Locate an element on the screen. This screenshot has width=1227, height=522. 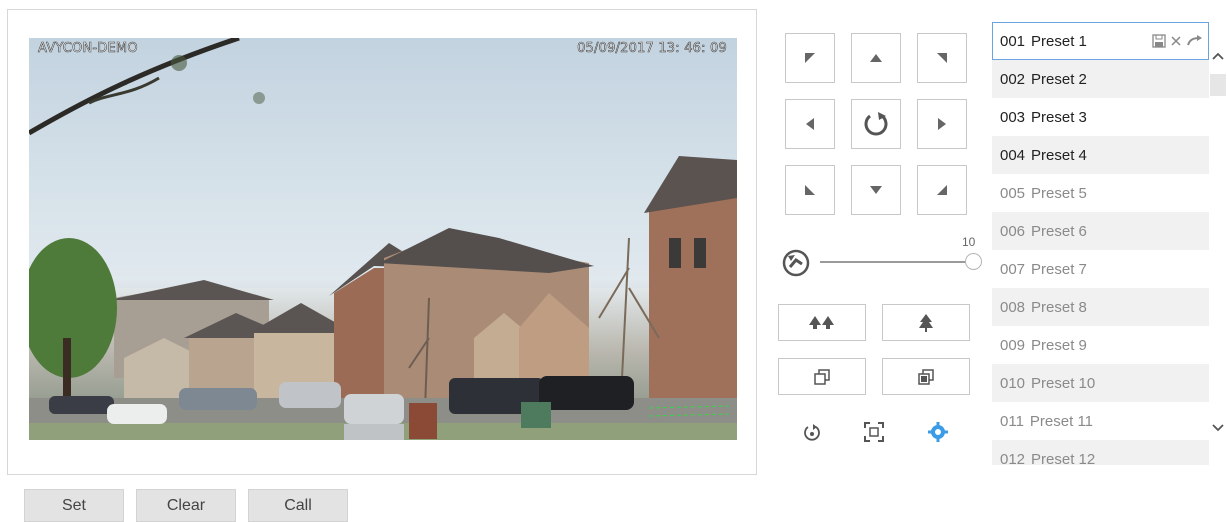
preset-number: 004 is located at coordinates (1013, 155).